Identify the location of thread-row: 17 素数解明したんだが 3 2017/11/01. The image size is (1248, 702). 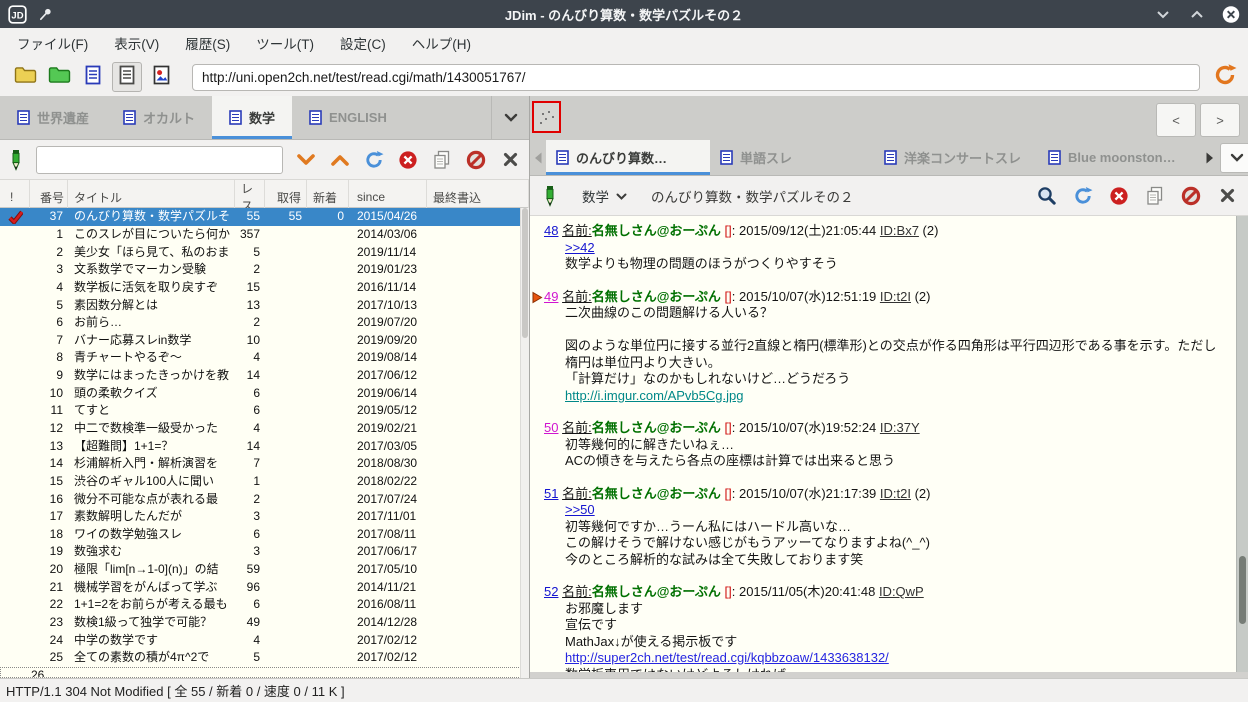
(264, 517).